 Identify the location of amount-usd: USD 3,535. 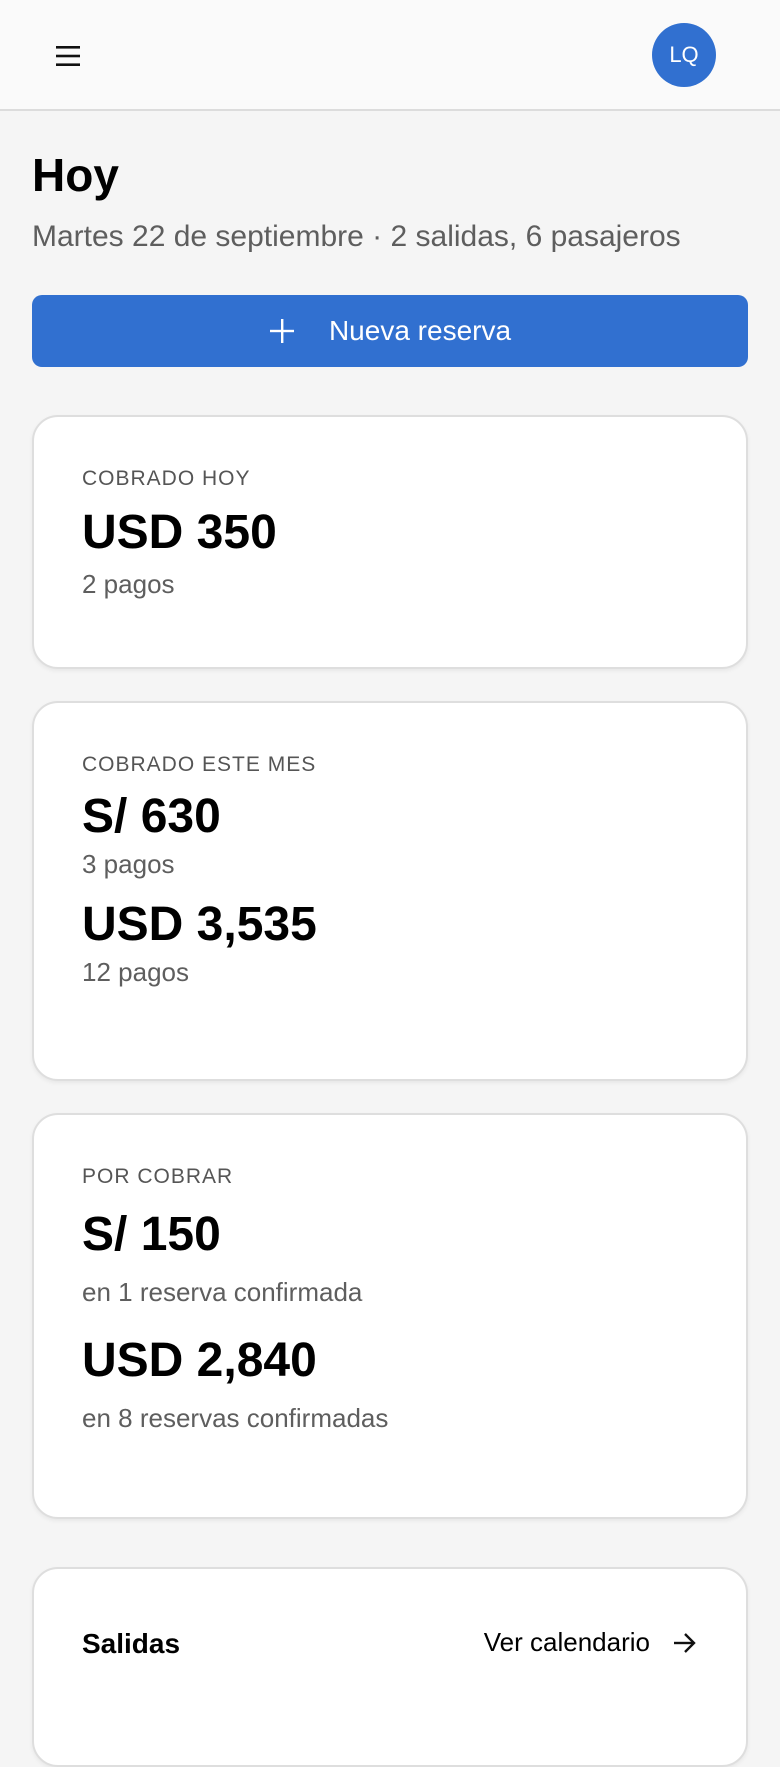
(199, 924).